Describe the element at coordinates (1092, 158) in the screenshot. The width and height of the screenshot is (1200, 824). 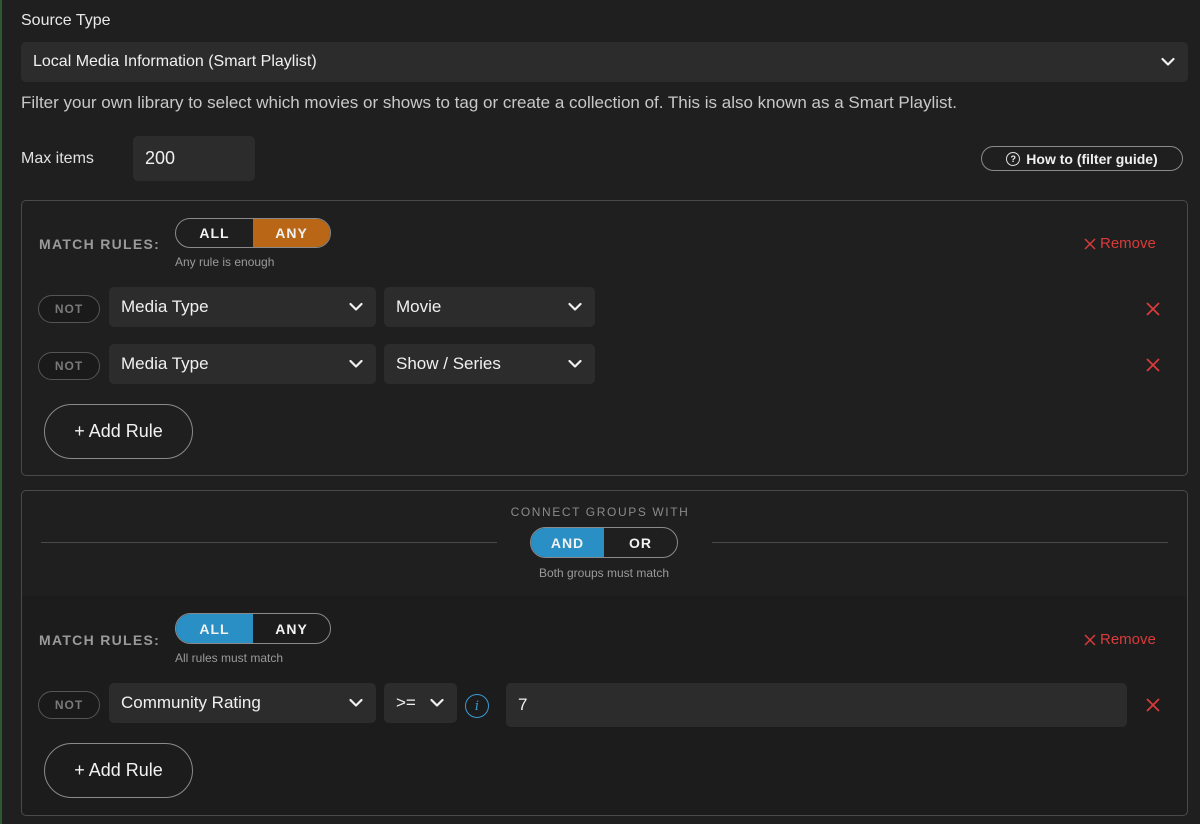
I see `filter-guide-label: How to (filter guide)` at that location.